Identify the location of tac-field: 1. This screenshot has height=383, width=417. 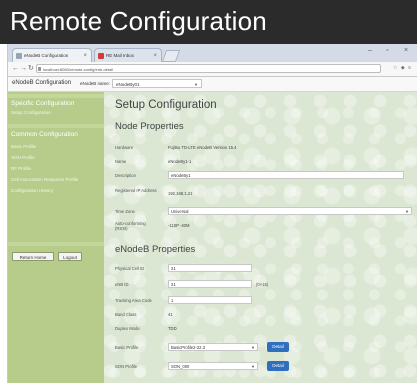
(210, 300).